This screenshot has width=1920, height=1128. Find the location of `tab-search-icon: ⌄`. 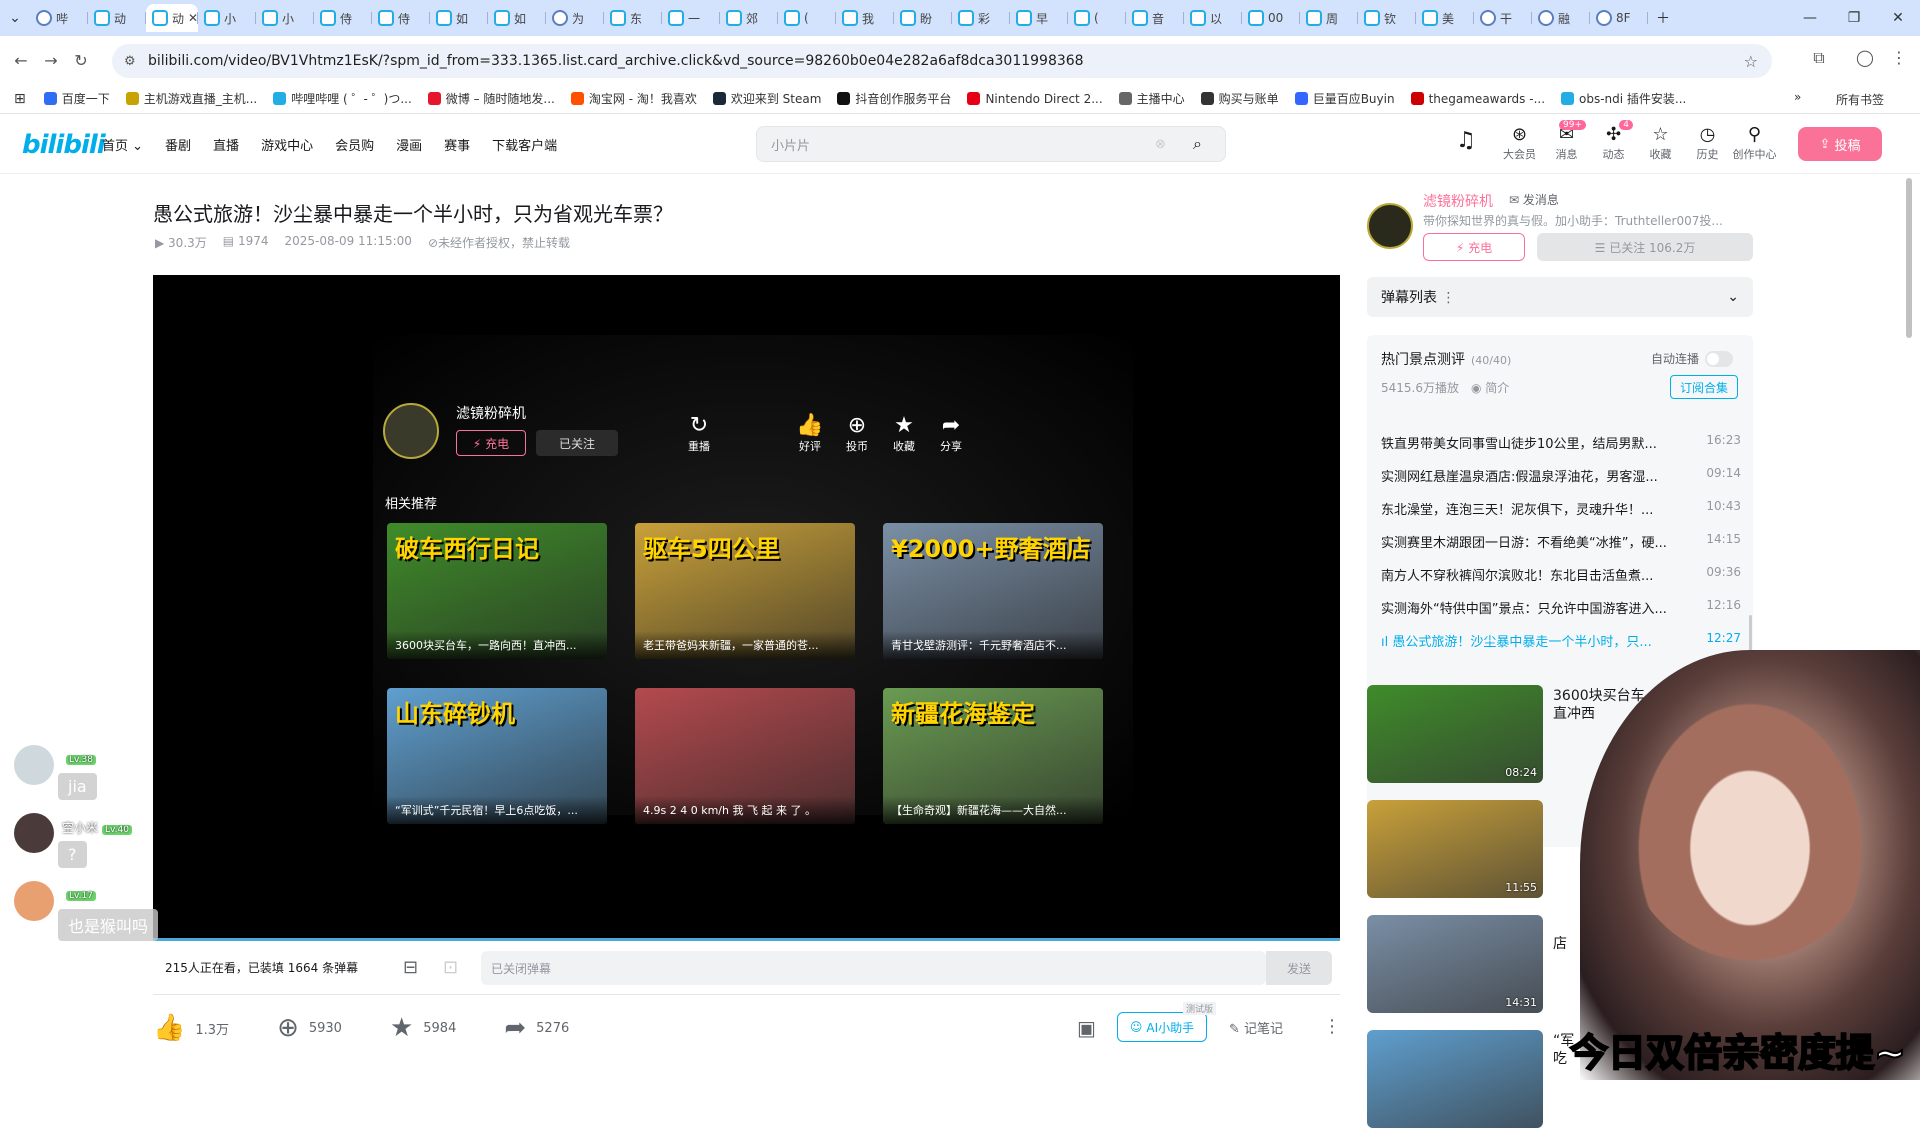

tab-search-icon: ⌄ is located at coordinates (15, 18).